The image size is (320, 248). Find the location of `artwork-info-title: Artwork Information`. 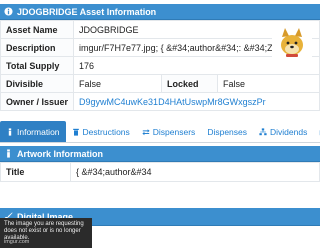

artwork-info-title: Artwork Information is located at coordinates (60, 153).